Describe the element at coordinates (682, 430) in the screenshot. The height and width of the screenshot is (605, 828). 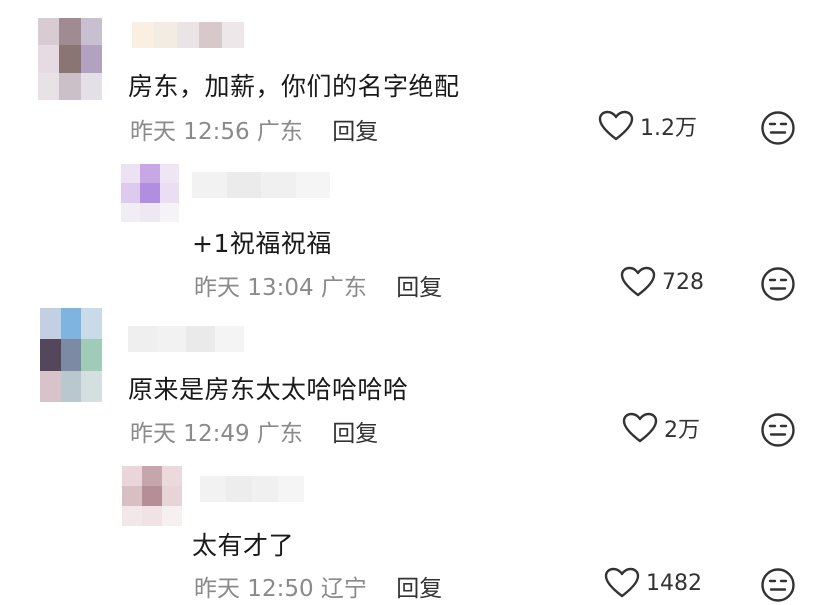
I see `like-count: 2万` at that location.